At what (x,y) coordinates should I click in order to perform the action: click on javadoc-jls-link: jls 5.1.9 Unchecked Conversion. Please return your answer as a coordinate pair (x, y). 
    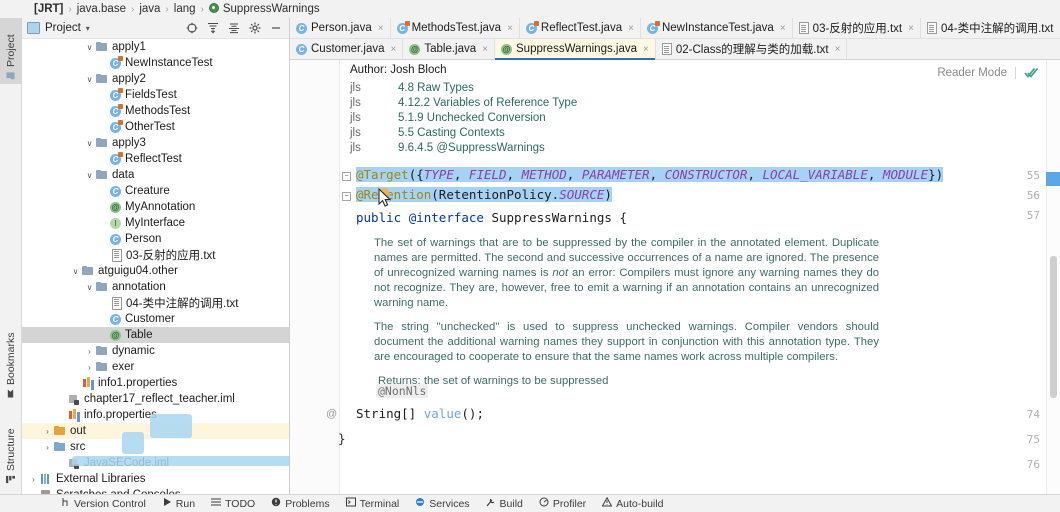
    Looking at the image, I should click on (463, 117).